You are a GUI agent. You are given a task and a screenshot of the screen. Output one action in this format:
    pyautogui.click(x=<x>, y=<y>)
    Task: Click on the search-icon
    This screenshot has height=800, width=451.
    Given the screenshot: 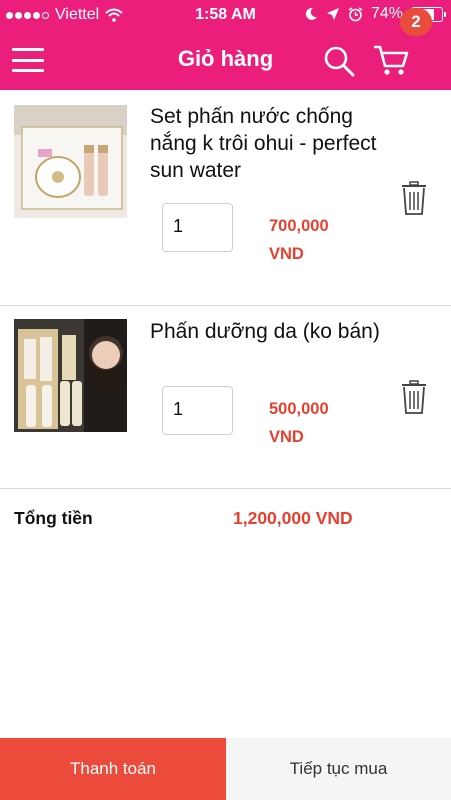 What is the action you would take?
    pyautogui.click(x=339, y=61)
    